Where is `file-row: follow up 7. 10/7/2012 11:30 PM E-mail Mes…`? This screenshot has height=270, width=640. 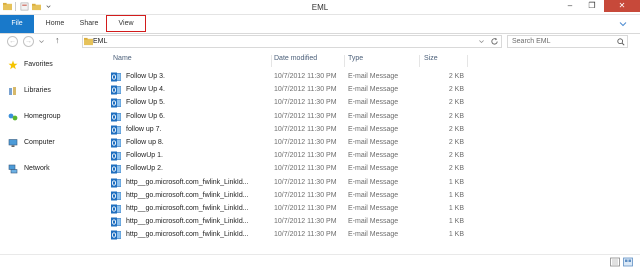 file-row: follow up 7. 10/7/2012 11:30 PM E-mail Mes… is located at coordinates (364, 130).